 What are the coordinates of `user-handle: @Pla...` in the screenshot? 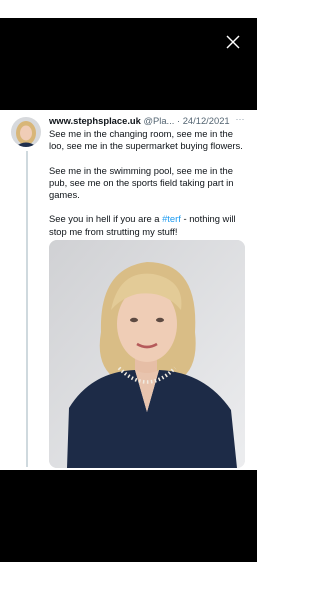 It's located at (158, 120).